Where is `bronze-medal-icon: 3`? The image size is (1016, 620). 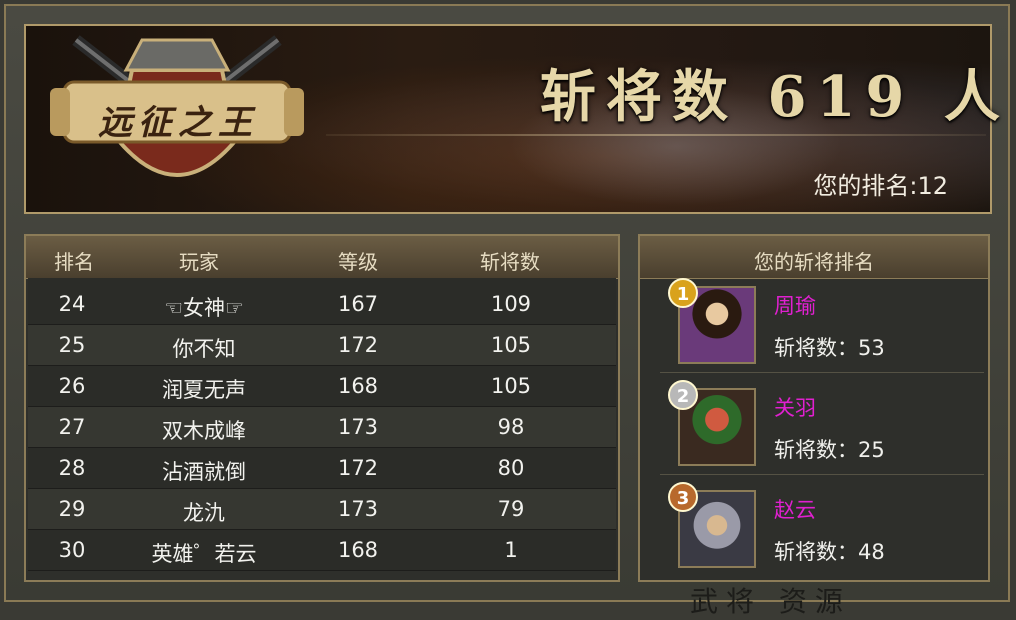
bronze-medal-icon: 3 is located at coordinates (683, 497).